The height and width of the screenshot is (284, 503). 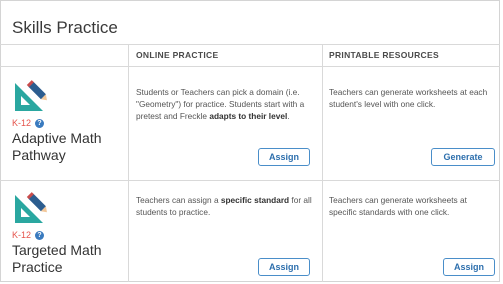 I want to click on skill-name: Adaptive Math Pathway, so click(x=57, y=146).